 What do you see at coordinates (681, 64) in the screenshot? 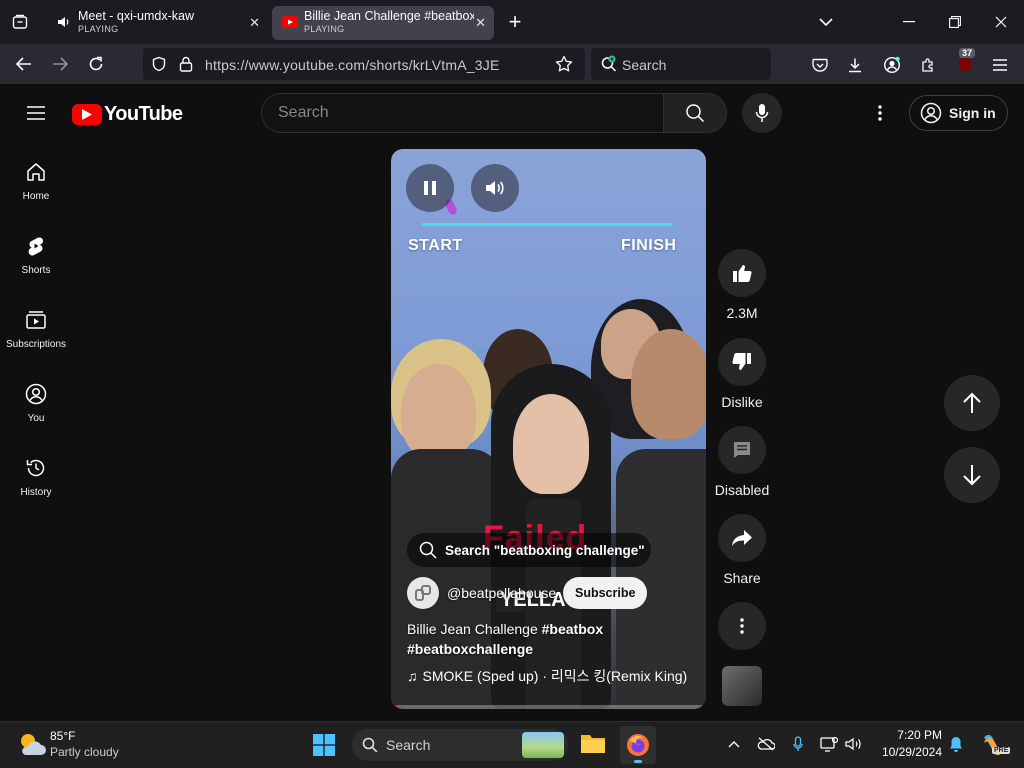
I see `browser-search-bar: Search` at bounding box center [681, 64].